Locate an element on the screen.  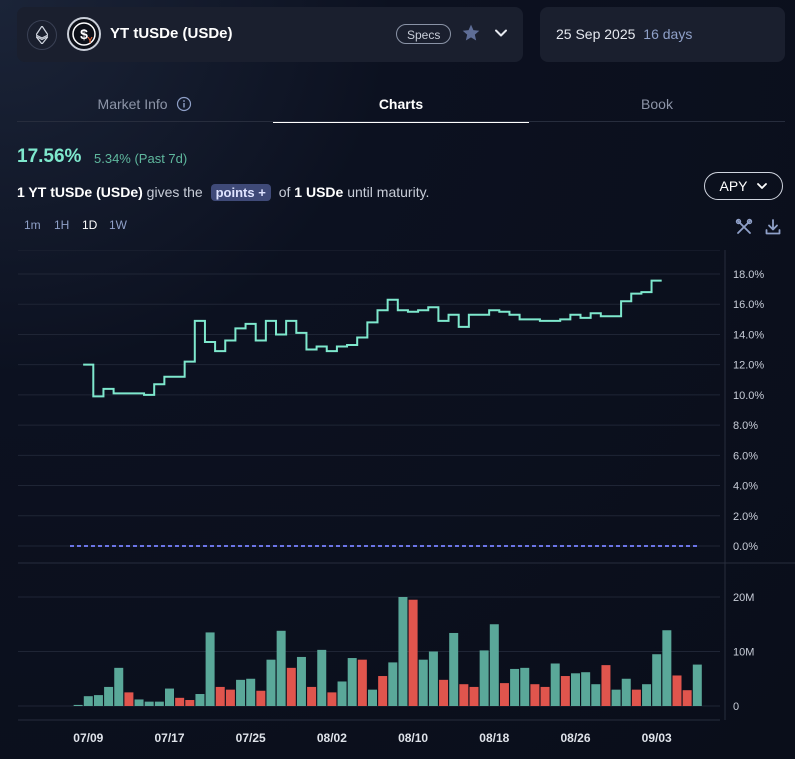
desc-mid: gives the is located at coordinates (174, 192).